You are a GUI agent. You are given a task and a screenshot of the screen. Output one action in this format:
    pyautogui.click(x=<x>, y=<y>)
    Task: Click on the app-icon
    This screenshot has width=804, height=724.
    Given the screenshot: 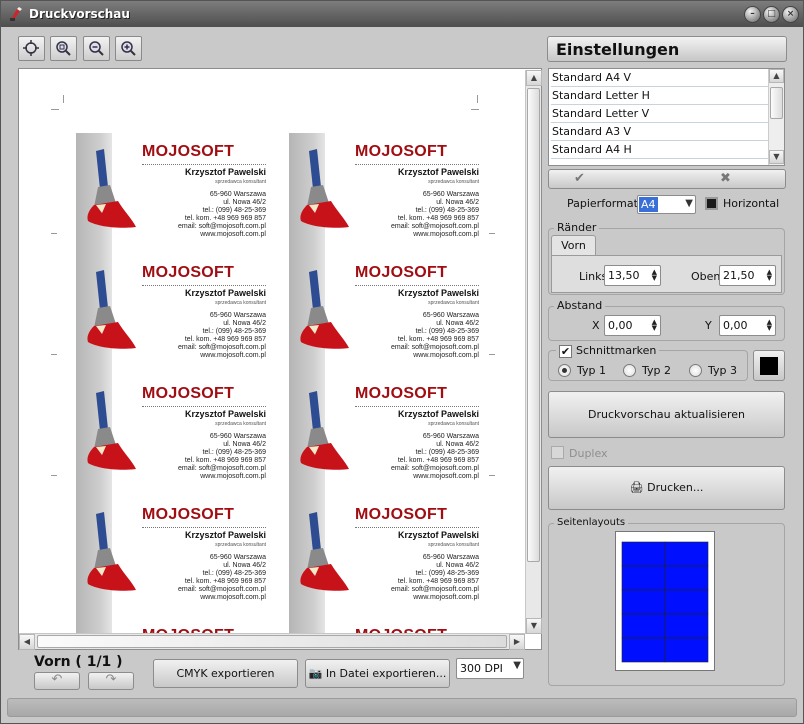 What is the action you would take?
    pyautogui.click(x=16, y=14)
    